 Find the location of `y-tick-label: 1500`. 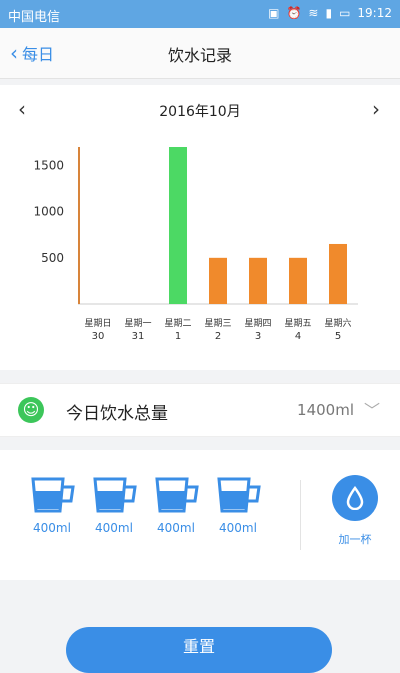

y-tick-label: 1500 is located at coordinates (48, 165).